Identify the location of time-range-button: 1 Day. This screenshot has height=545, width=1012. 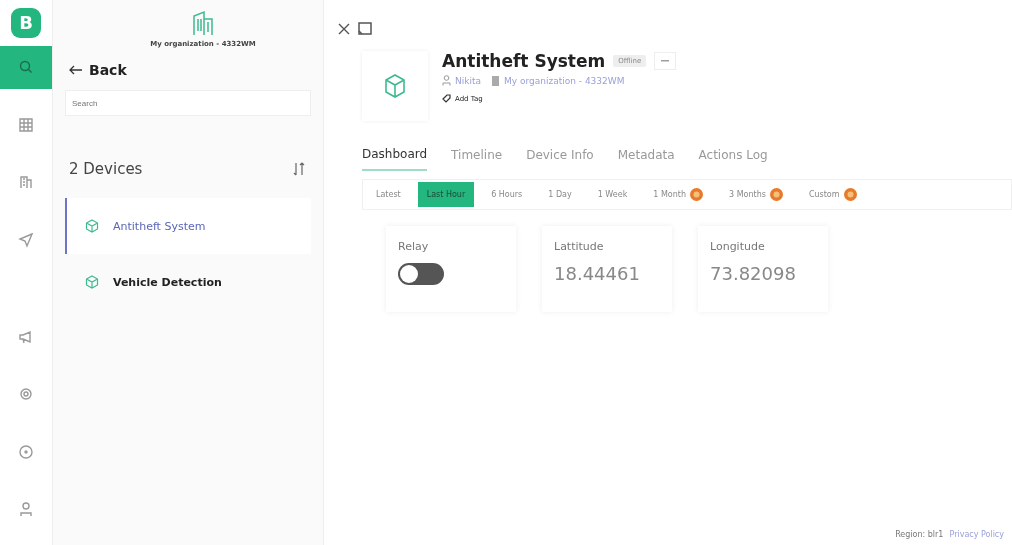
(560, 194).